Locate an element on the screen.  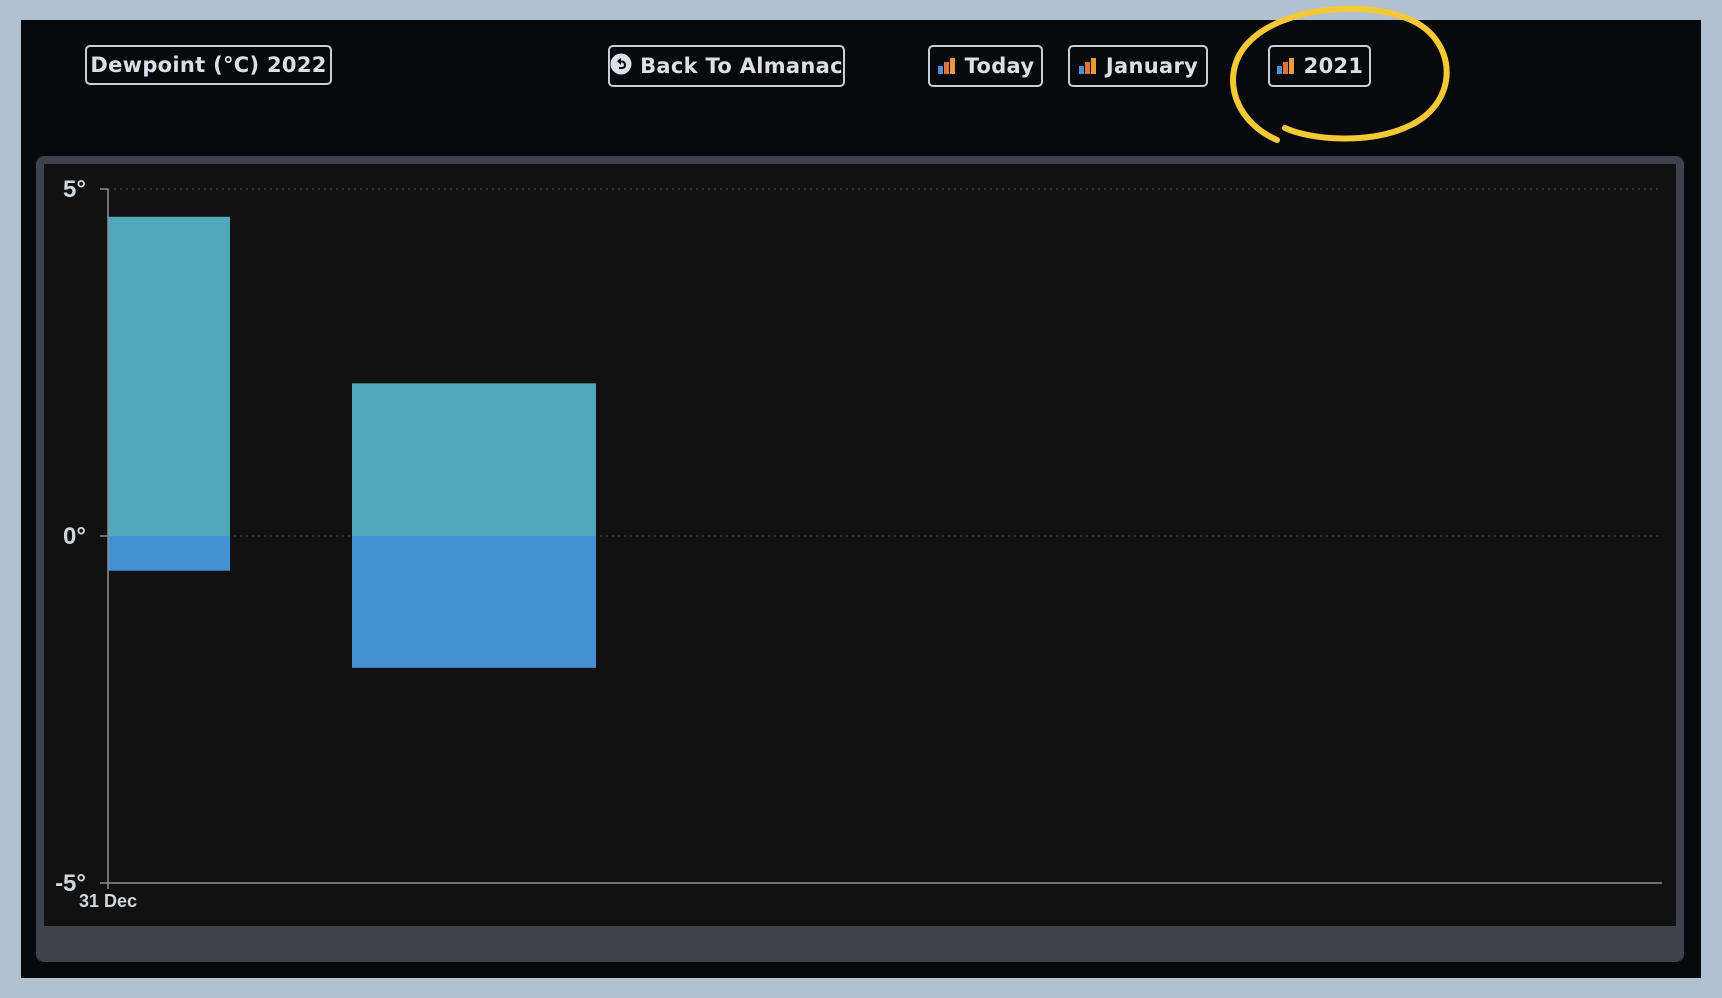
hand-drawn-circle-annotation is located at coordinates (1340, 74).